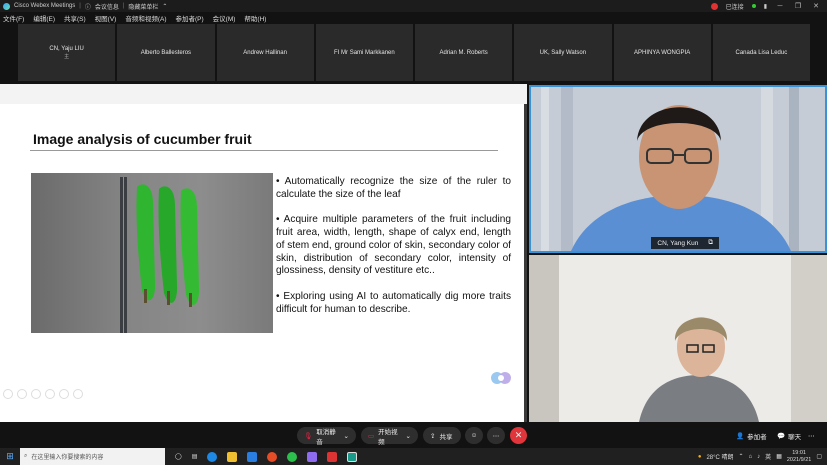  I want to click on copy-icon, so click(50, 394).